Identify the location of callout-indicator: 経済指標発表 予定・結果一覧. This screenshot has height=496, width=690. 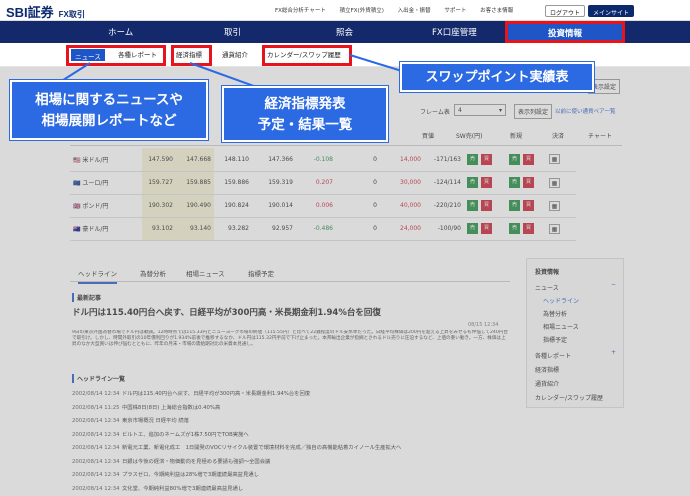
(305, 114).